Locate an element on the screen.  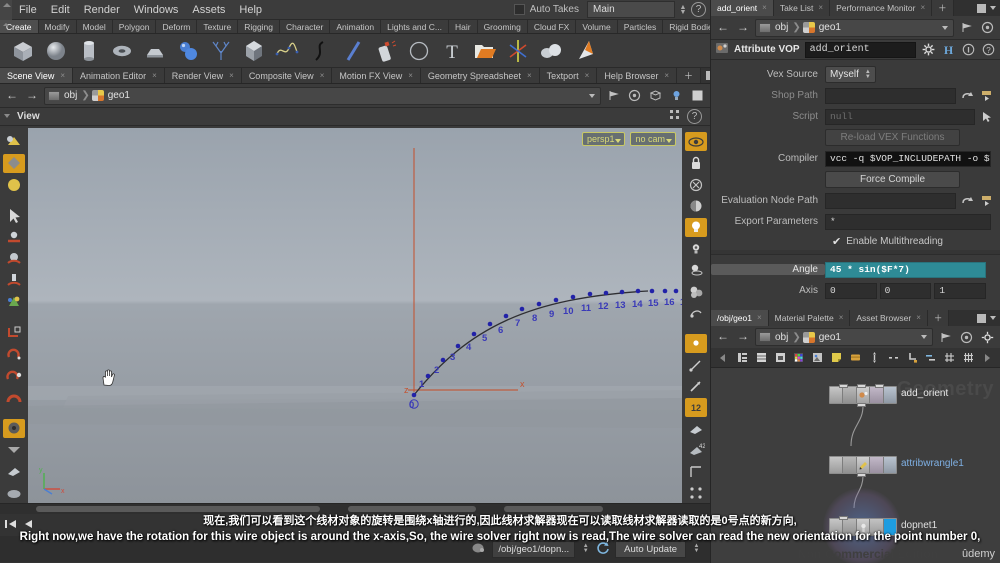
target-icon is located at coordinates (966, 337).